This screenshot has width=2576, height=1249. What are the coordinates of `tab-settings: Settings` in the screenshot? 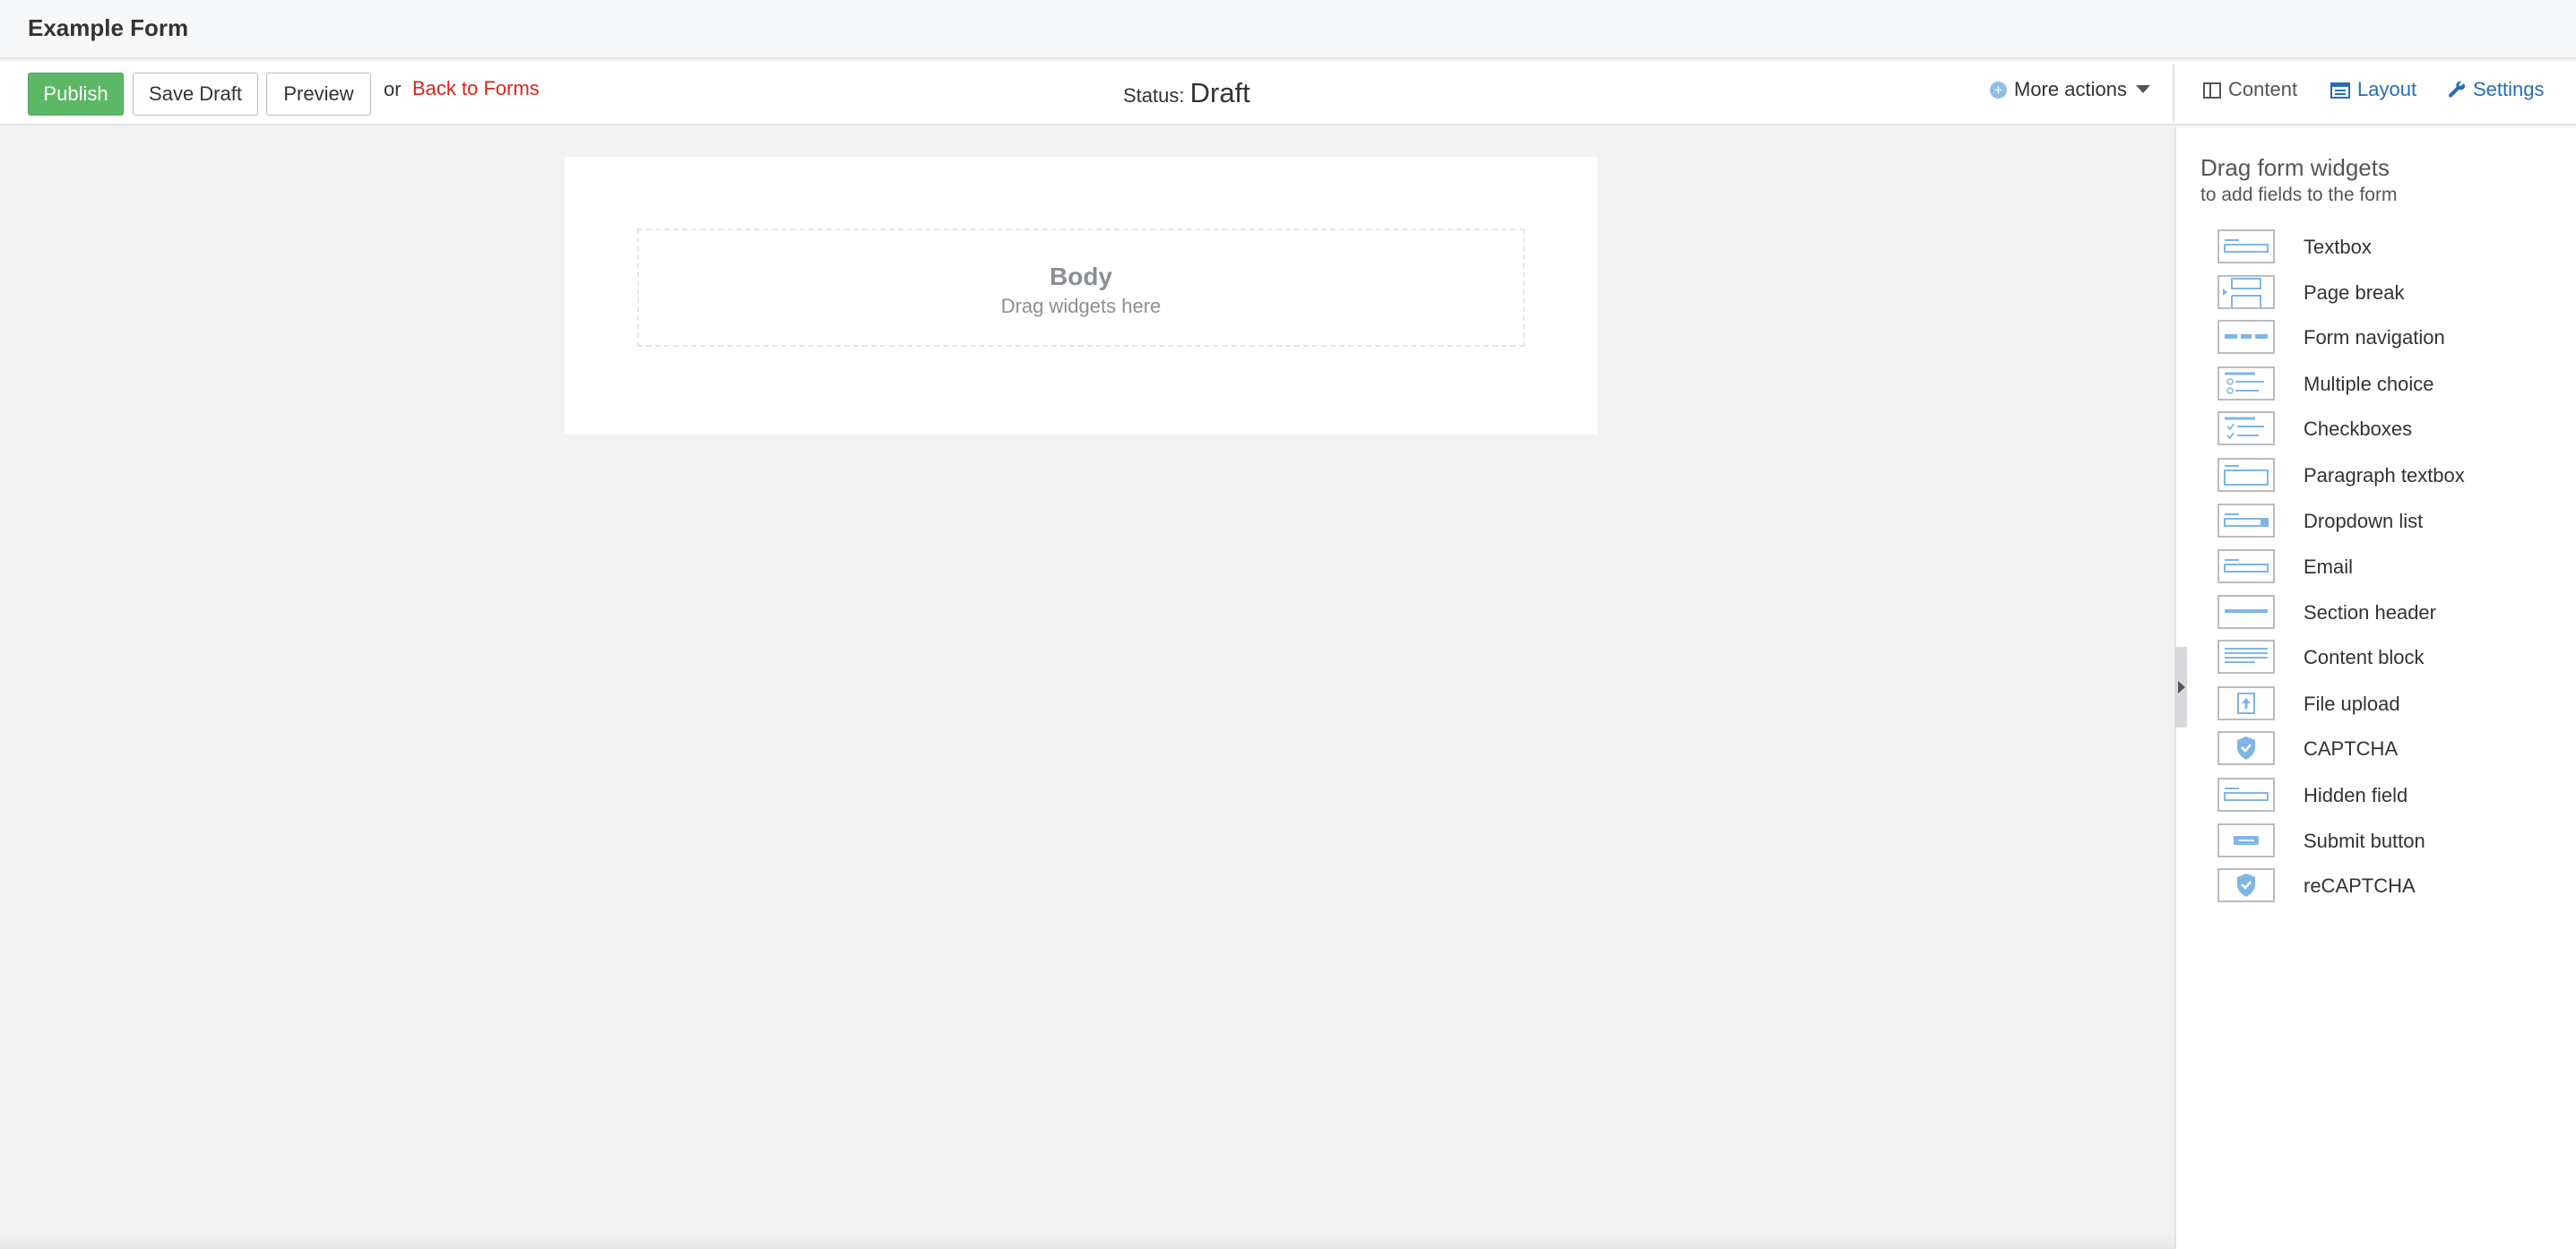 It's located at (2496, 90).